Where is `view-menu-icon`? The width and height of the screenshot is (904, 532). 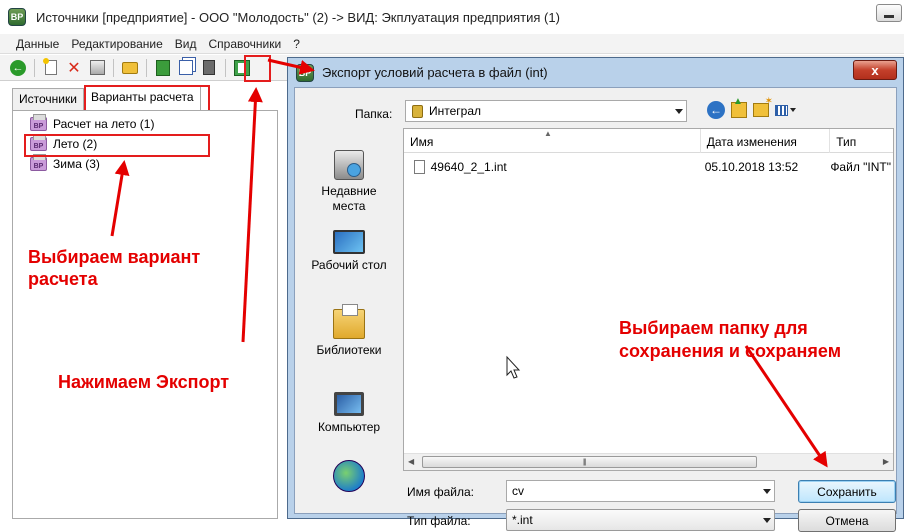 view-menu-icon is located at coordinates (787, 110).